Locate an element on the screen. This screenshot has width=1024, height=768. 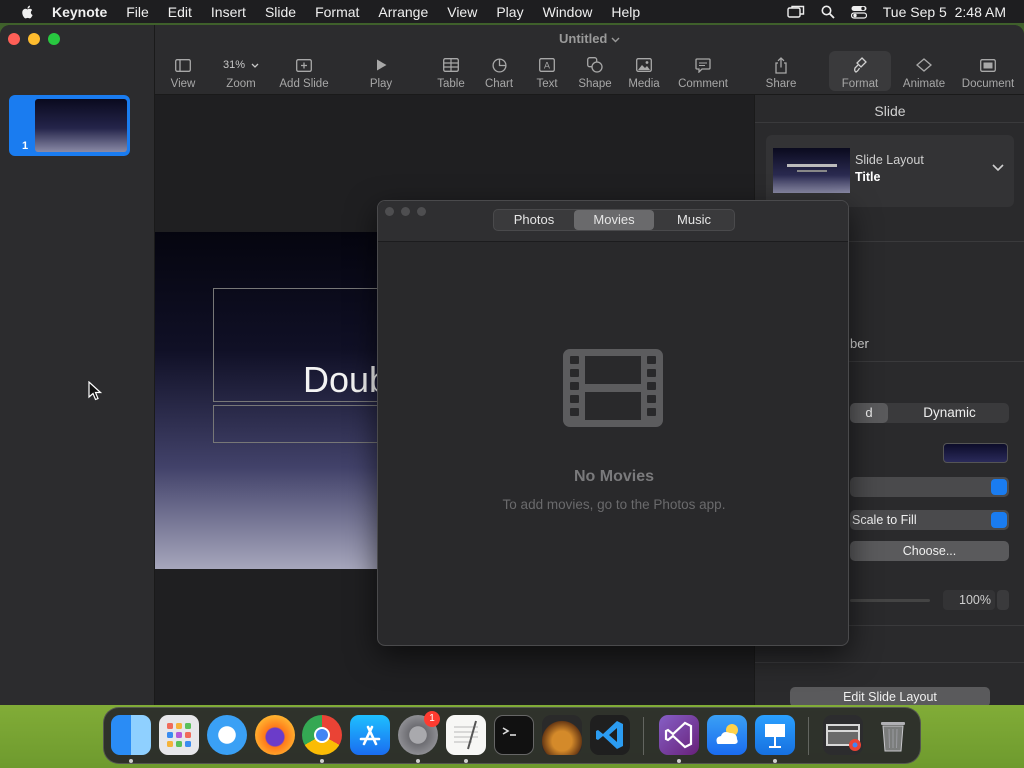
menu-file: File is located at coordinates (137, 12).